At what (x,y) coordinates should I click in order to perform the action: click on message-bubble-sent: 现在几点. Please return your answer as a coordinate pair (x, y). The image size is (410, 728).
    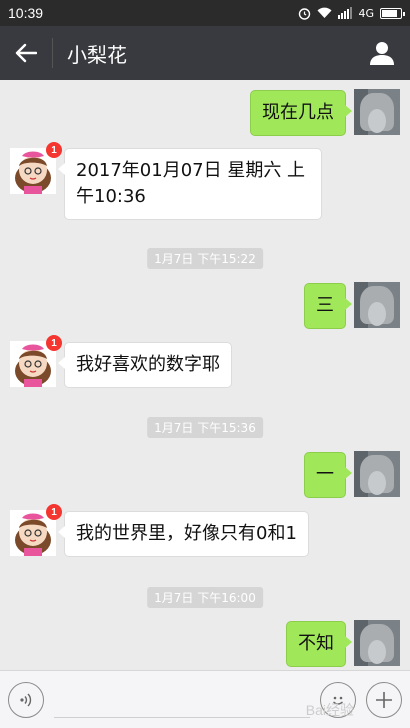
    Looking at the image, I should click on (301, 113).